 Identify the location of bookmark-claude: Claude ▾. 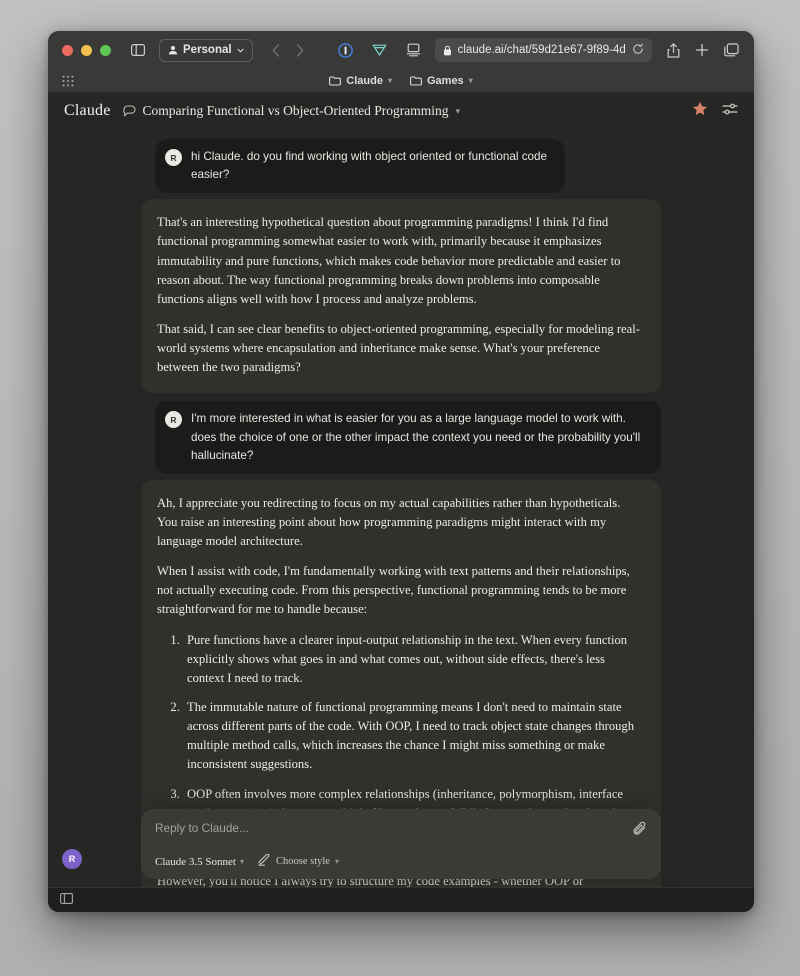
(360, 81).